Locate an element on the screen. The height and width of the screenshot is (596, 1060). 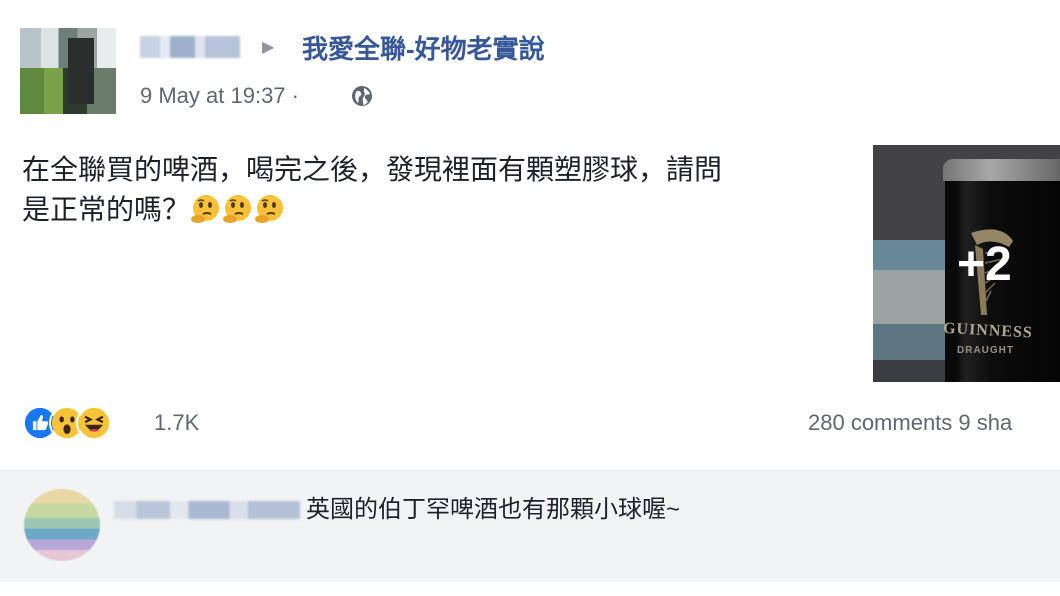
post-text-line-2: 是正常的嗎？ is located at coordinates (106, 209).